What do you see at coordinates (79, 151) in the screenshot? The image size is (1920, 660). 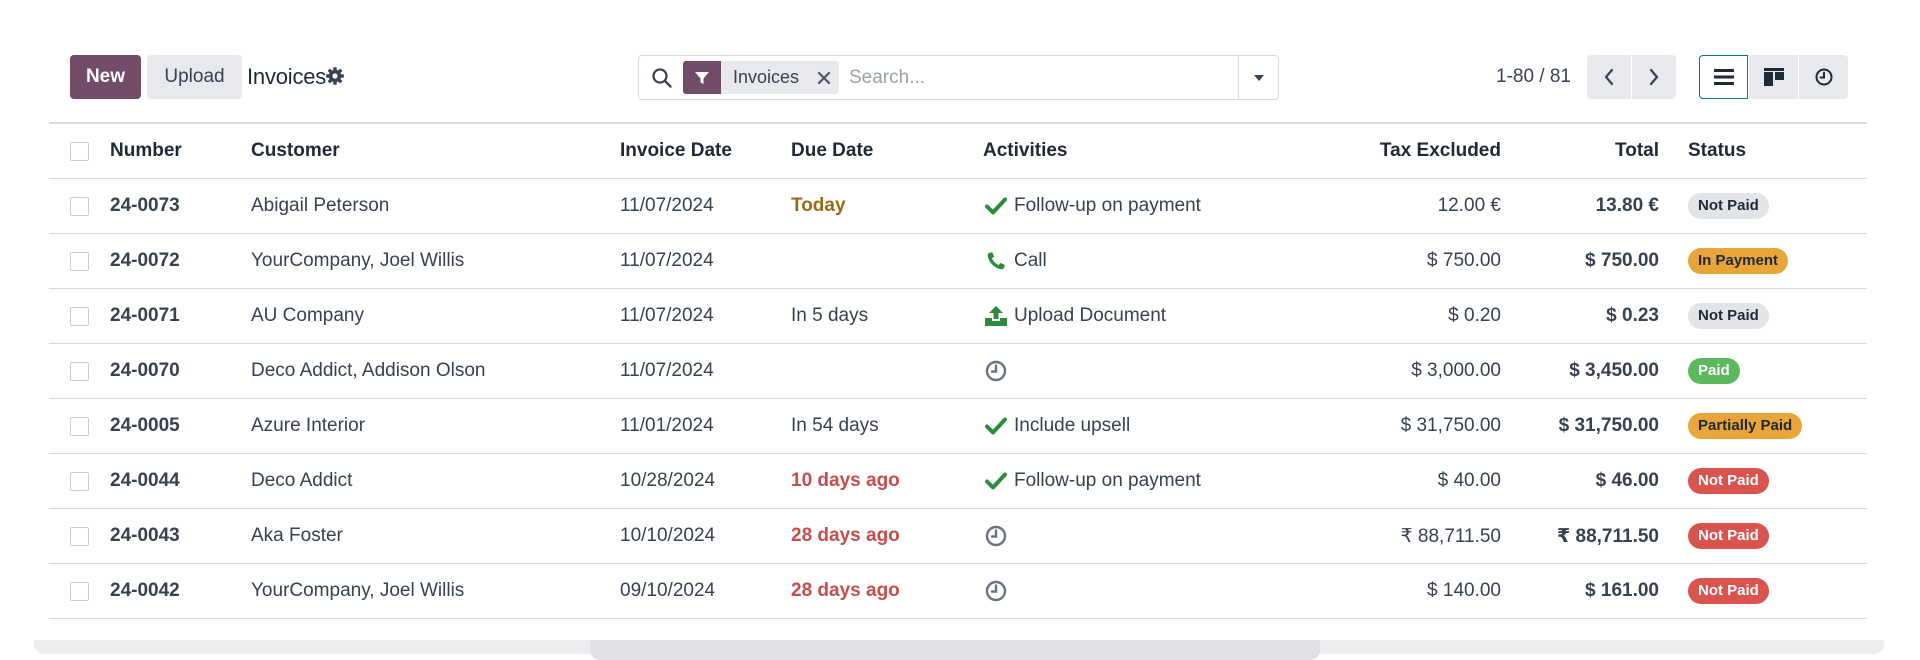 I see `select-all-checkbox` at bounding box center [79, 151].